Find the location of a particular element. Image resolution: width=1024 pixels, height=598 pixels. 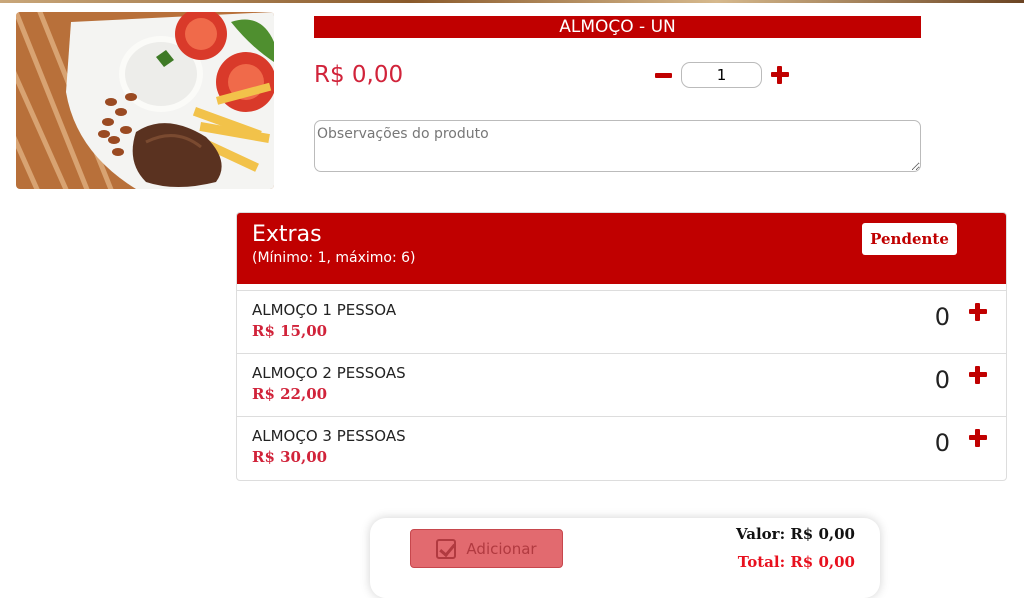

extra-item-price: R$ 15,00 is located at coordinates (290, 331).